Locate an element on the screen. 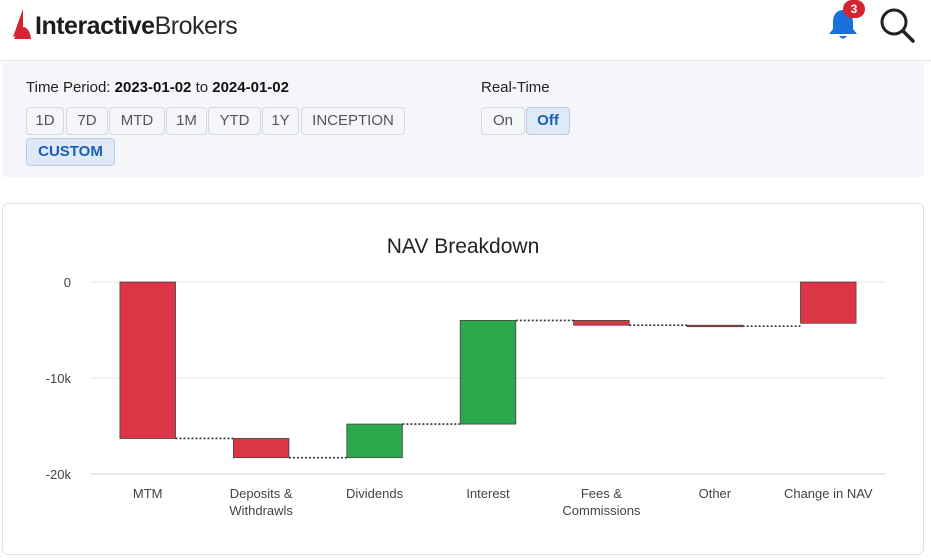 The image size is (931, 560). to-label: to is located at coordinates (202, 87).